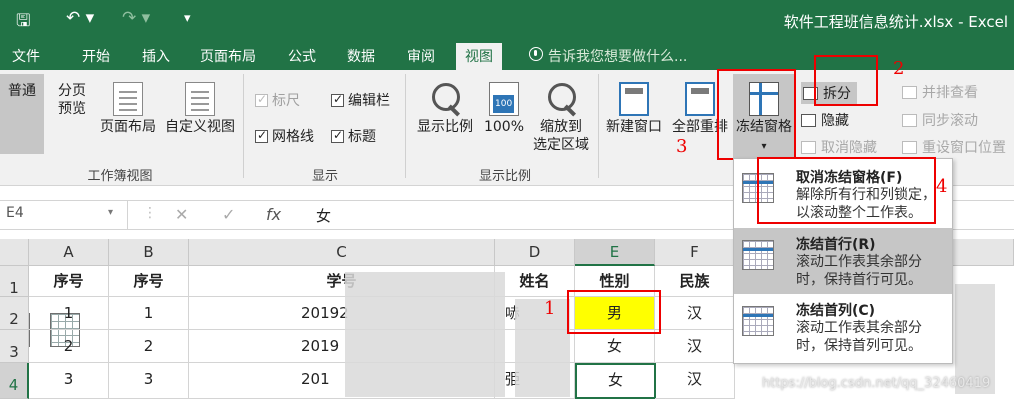 The width and height of the screenshot is (1014, 404). What do you see at coordinates (69, 252) in the screenshot?
I see `column-header-a: A` at bounding box center [69, 252].